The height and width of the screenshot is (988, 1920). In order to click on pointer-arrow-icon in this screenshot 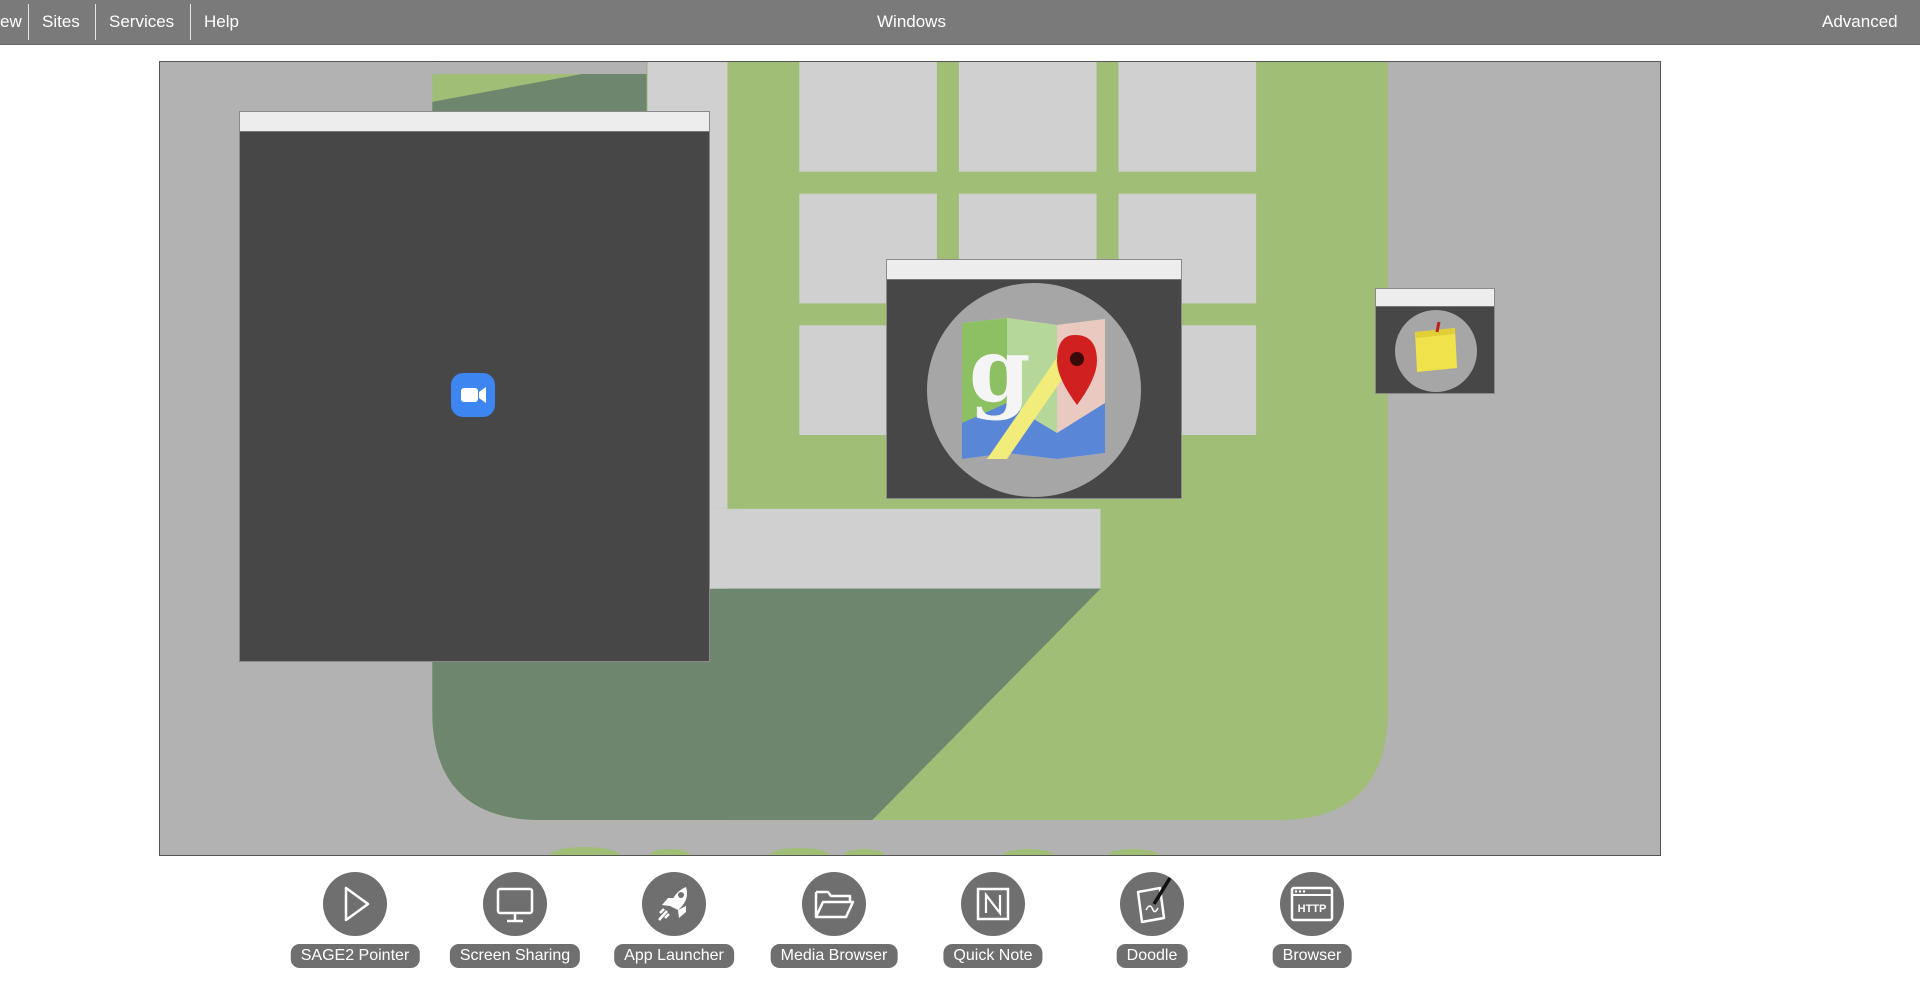, I will do `click(357, 904)`.